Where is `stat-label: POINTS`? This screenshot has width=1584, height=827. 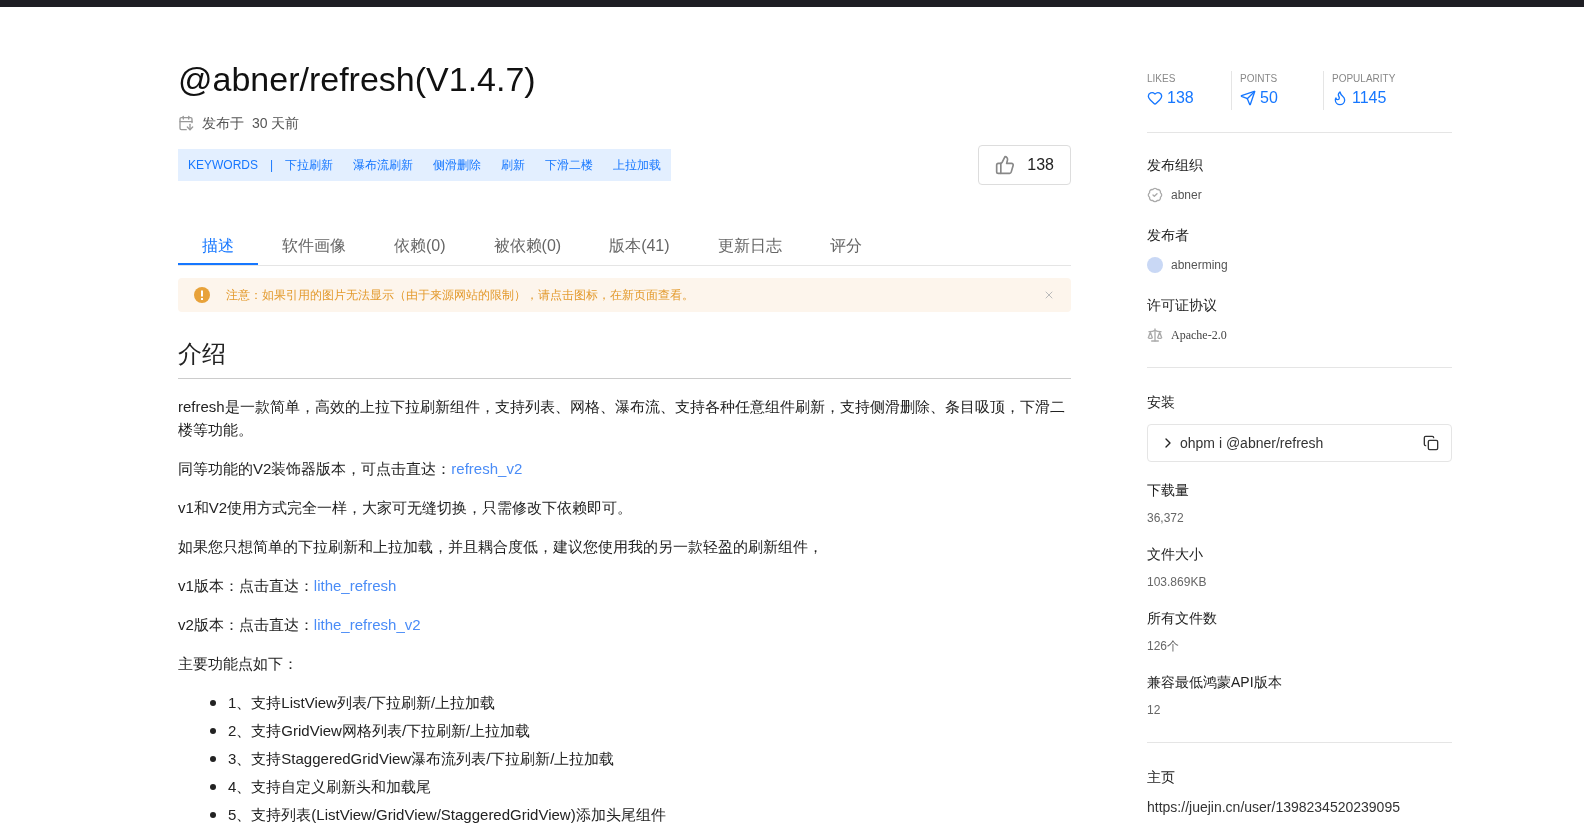
stat-label: POINTS is located at coordinates (1259, 79).